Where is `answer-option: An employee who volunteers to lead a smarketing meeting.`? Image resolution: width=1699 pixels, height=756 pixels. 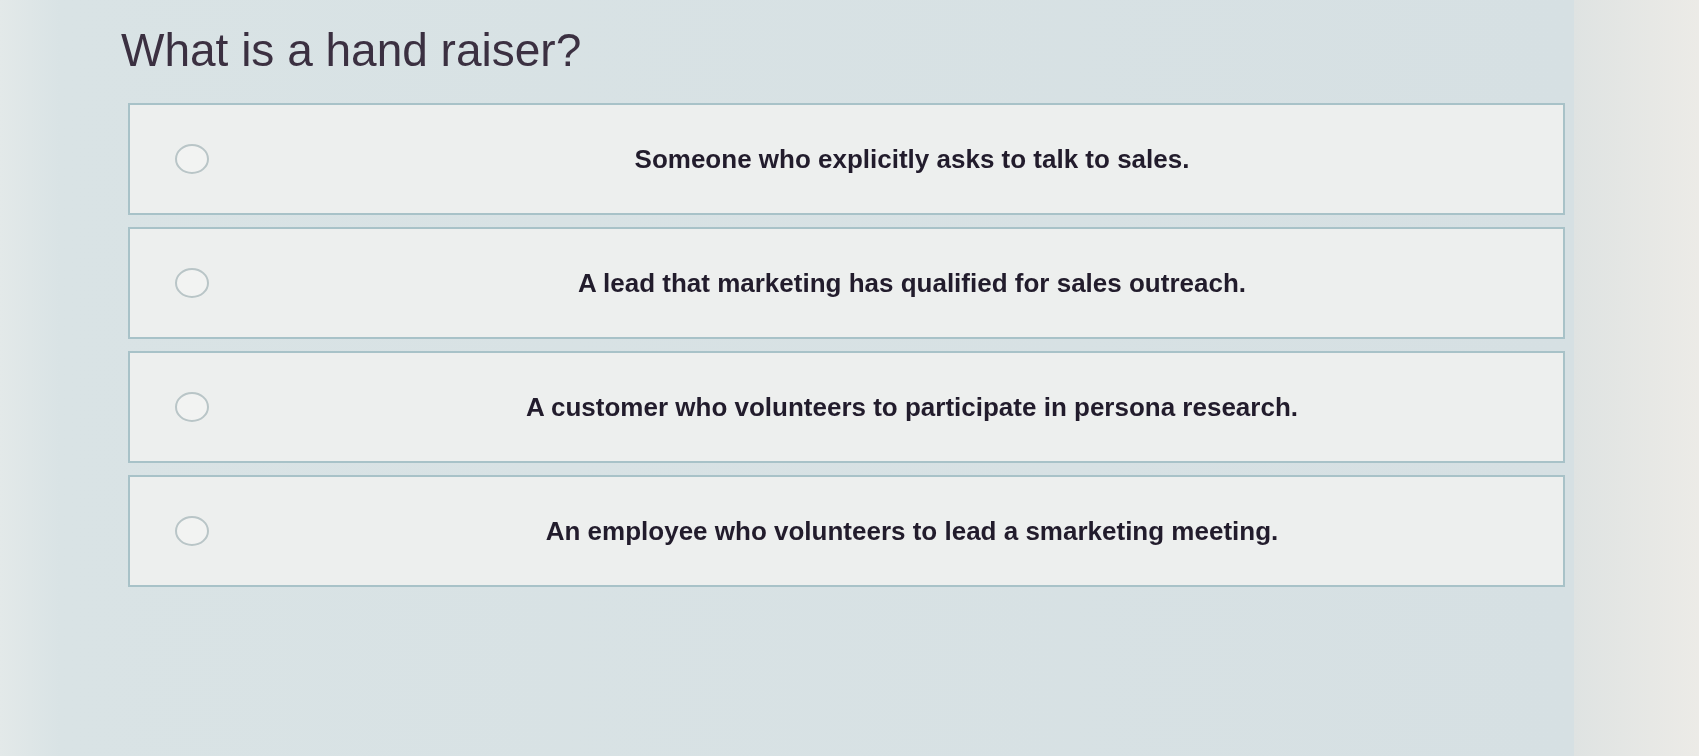
answer-option: An employee who volunteers to lead a smarketing meeting. is located at coordinates (846, 531).